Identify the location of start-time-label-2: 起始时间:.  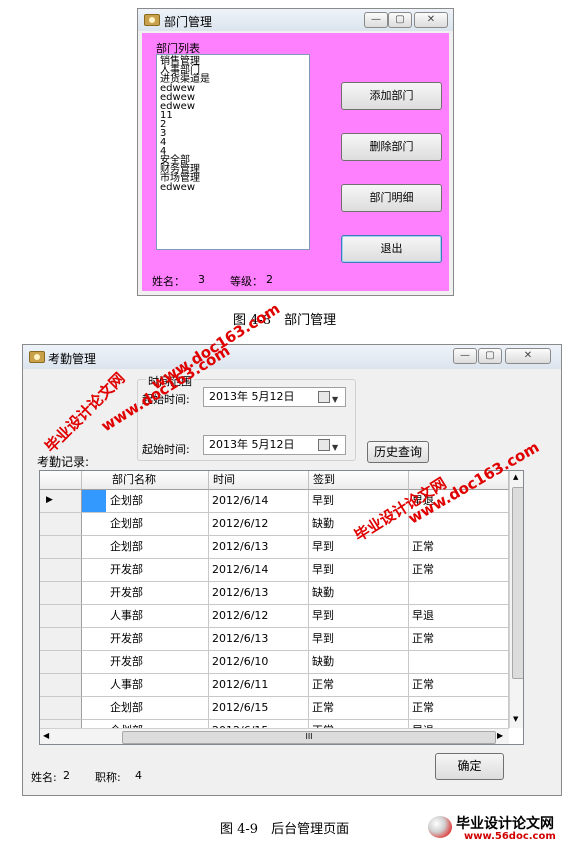
(166, 449).